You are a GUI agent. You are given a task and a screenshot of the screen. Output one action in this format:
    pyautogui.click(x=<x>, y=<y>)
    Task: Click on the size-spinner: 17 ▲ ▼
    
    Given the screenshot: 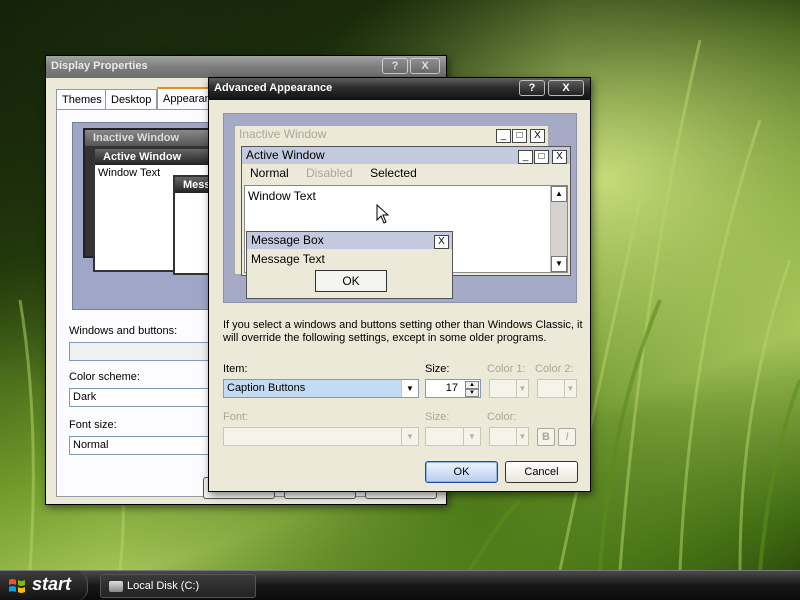 What is the action you would take?
    pyautogui.click(x=453, y=388)
    